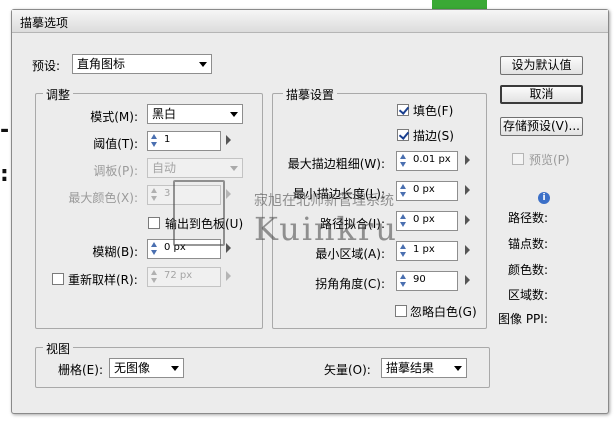 This screenshot has width=615, height=422. What do you see at coordinates (326, 229) in the screenshot?
I see `watermark-latin-text: Kuinkru` at bounding box center [326, 229].